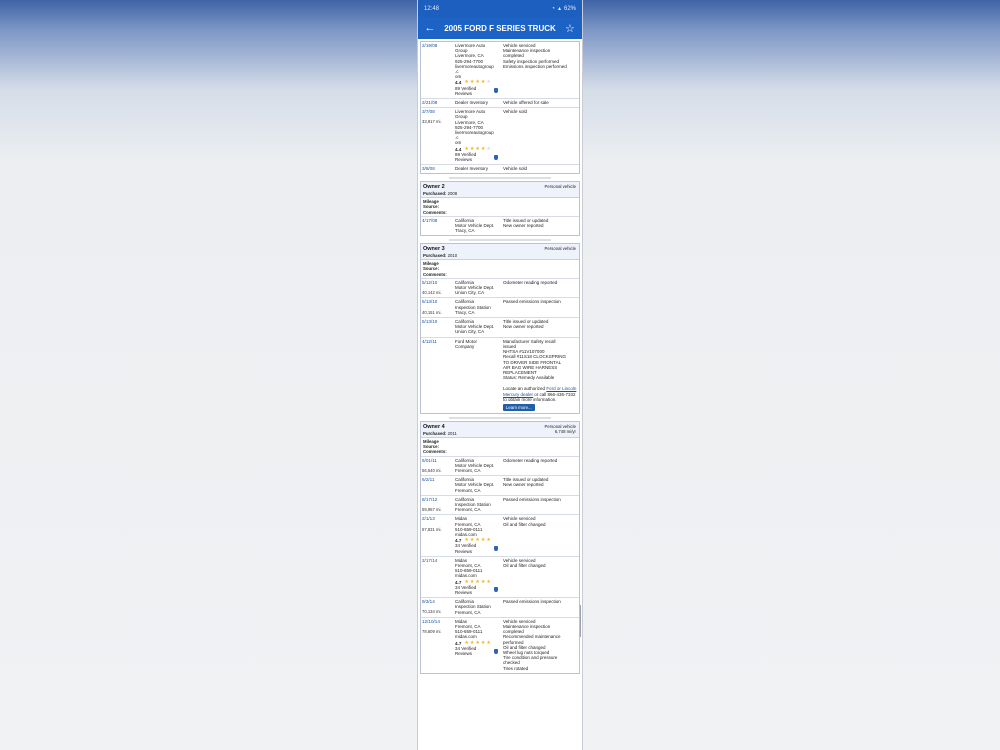  Describe the element at coordinates (438, 111) in the screenshot. I see `record-date: 3/7/08` at that location.